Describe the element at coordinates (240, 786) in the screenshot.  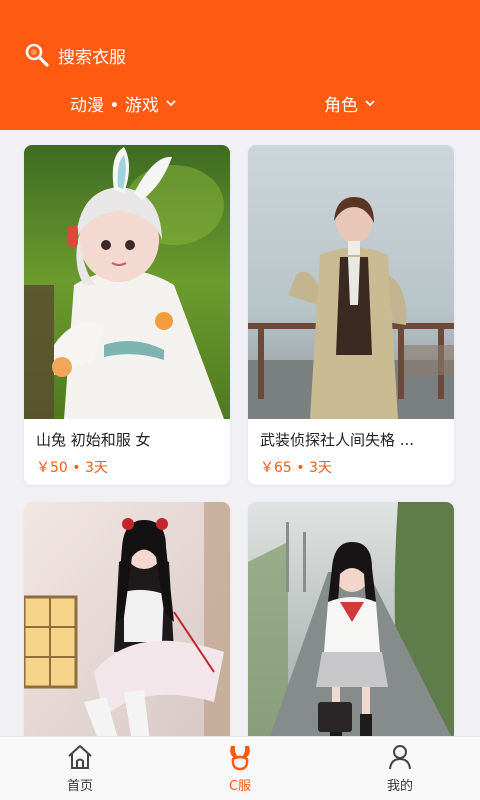
I see `tab-label: C服` at that location.